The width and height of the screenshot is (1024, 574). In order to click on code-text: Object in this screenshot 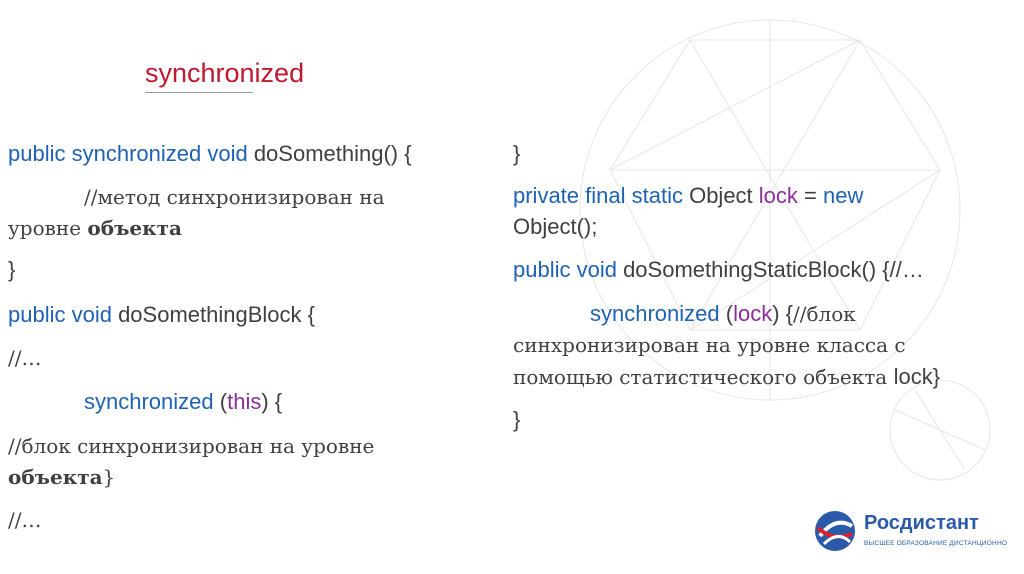, I will do `click(720, 195)`.